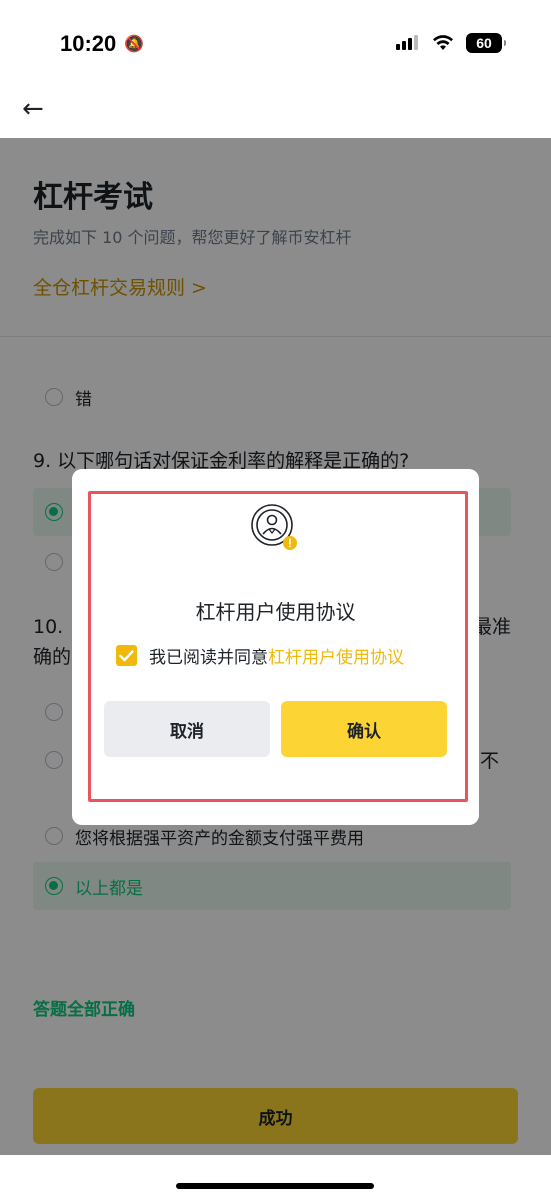 This screenshot has height=1200, width=551. Describe the element at coordinates (275, 1177) in the screenshot. I see `bottom-bar` at that location.